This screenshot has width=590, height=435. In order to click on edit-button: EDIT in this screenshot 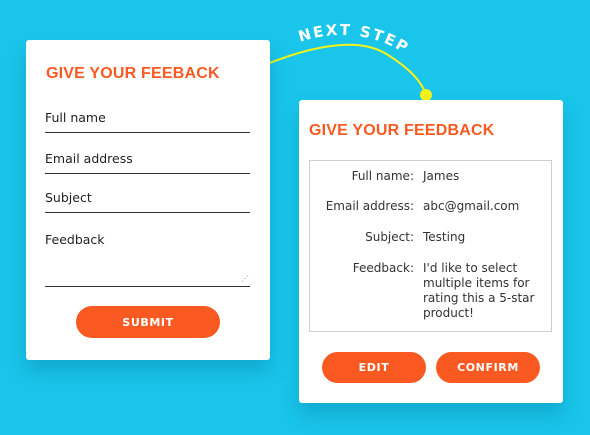, I will do `click(374, 367)`.